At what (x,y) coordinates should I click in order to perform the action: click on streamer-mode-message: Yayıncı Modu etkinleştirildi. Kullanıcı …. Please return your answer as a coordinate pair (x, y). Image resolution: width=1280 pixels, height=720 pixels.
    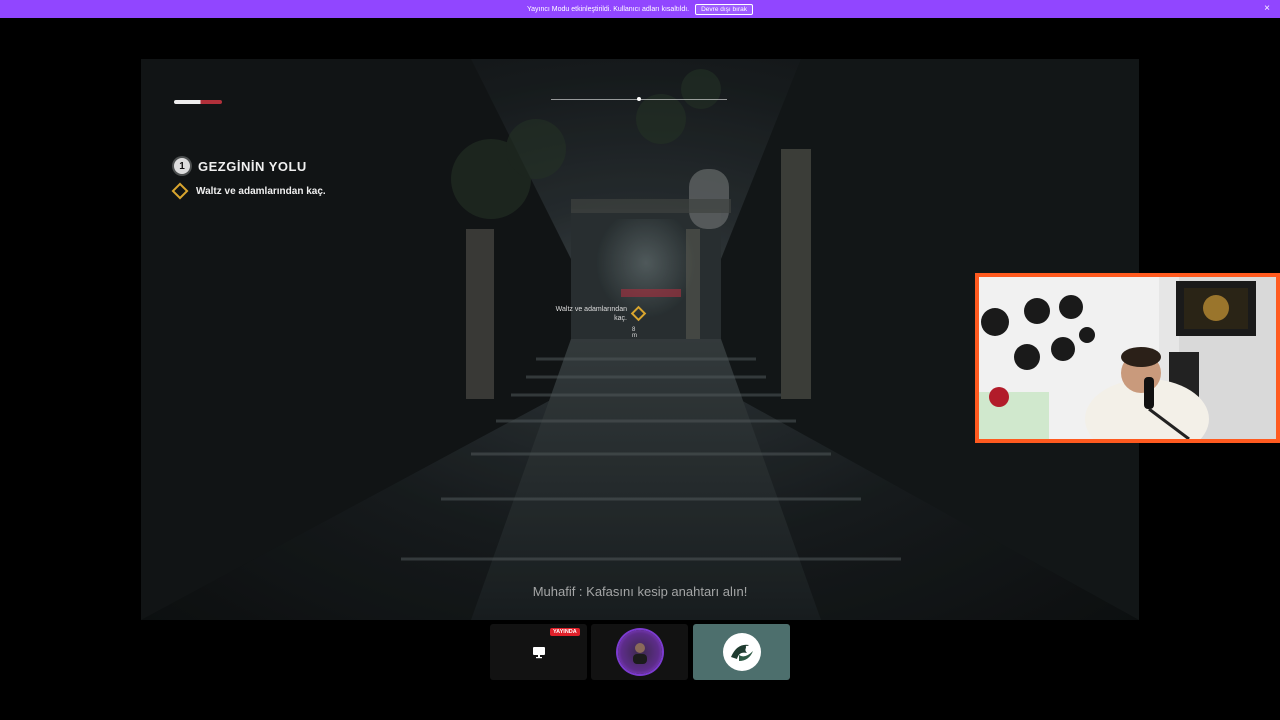
    Looking at the image, I should click on (608, 9).